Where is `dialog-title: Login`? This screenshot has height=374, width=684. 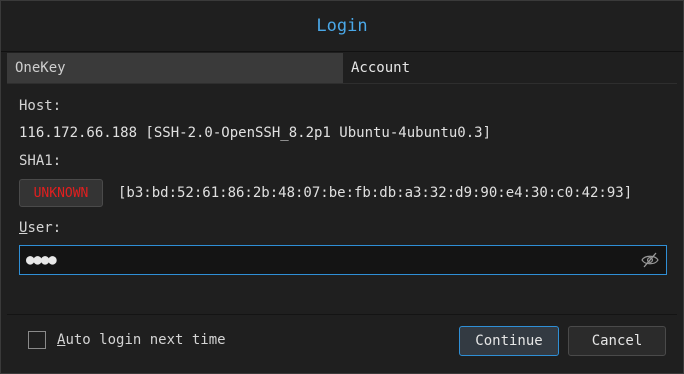 dialog-title: Login is located at coordinates (342, 26).